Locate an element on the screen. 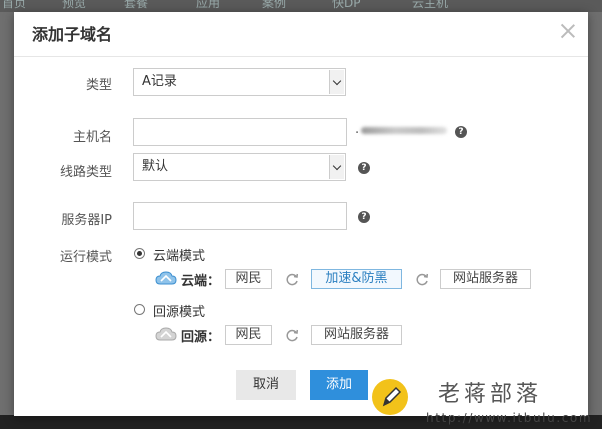 The height and width of the screenshot is (429, 602). watermark-url: http://www.itbulu.com is located at coordinates (509, 418).